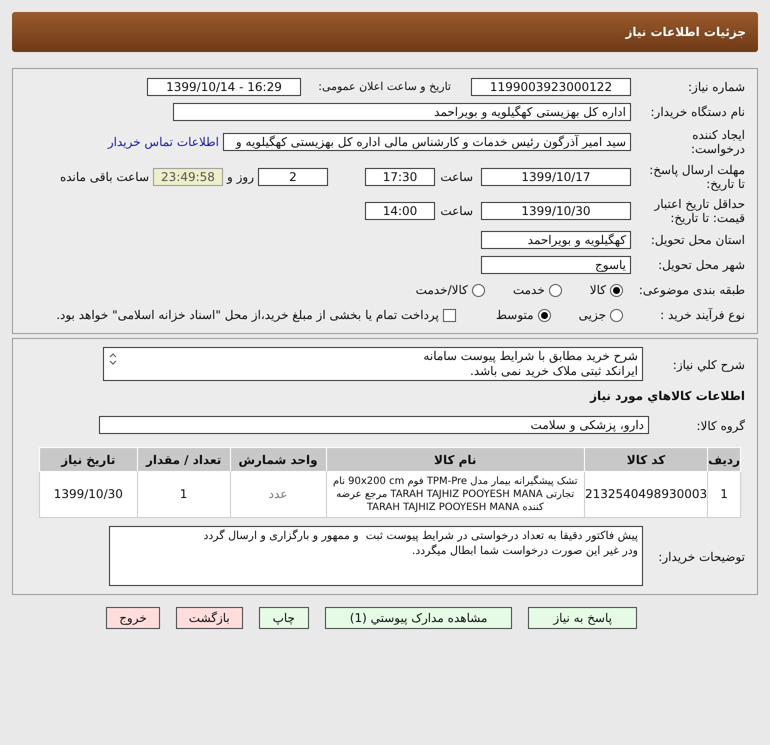 The width and height of the screenshot is (770, 745). What do you see at coordinates (528, 290) in the screenshot?
I see `radio-label: خدمت` at bounding box center [528, 290].